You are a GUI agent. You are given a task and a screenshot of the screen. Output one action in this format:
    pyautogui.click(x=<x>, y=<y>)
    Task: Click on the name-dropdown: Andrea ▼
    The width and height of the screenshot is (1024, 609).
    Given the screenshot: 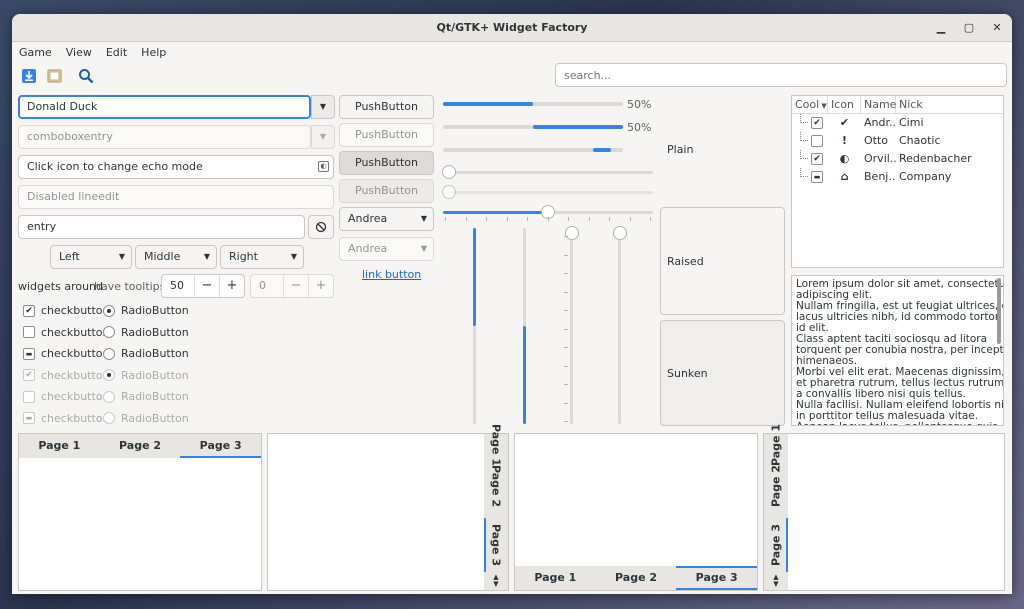 What is the action you would take?
    pyautogui.click(x=386, y=219)
    